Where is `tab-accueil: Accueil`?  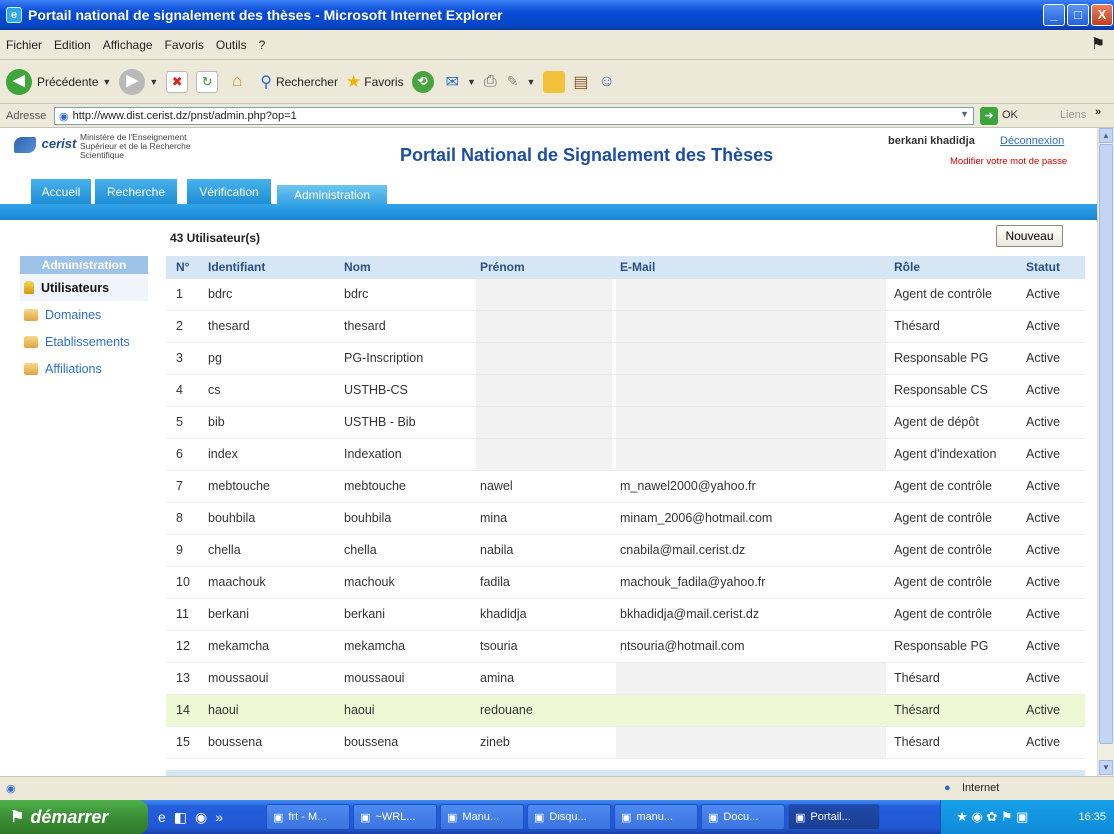 tab-accueil: Accueil is located at coordinates (61, 191).